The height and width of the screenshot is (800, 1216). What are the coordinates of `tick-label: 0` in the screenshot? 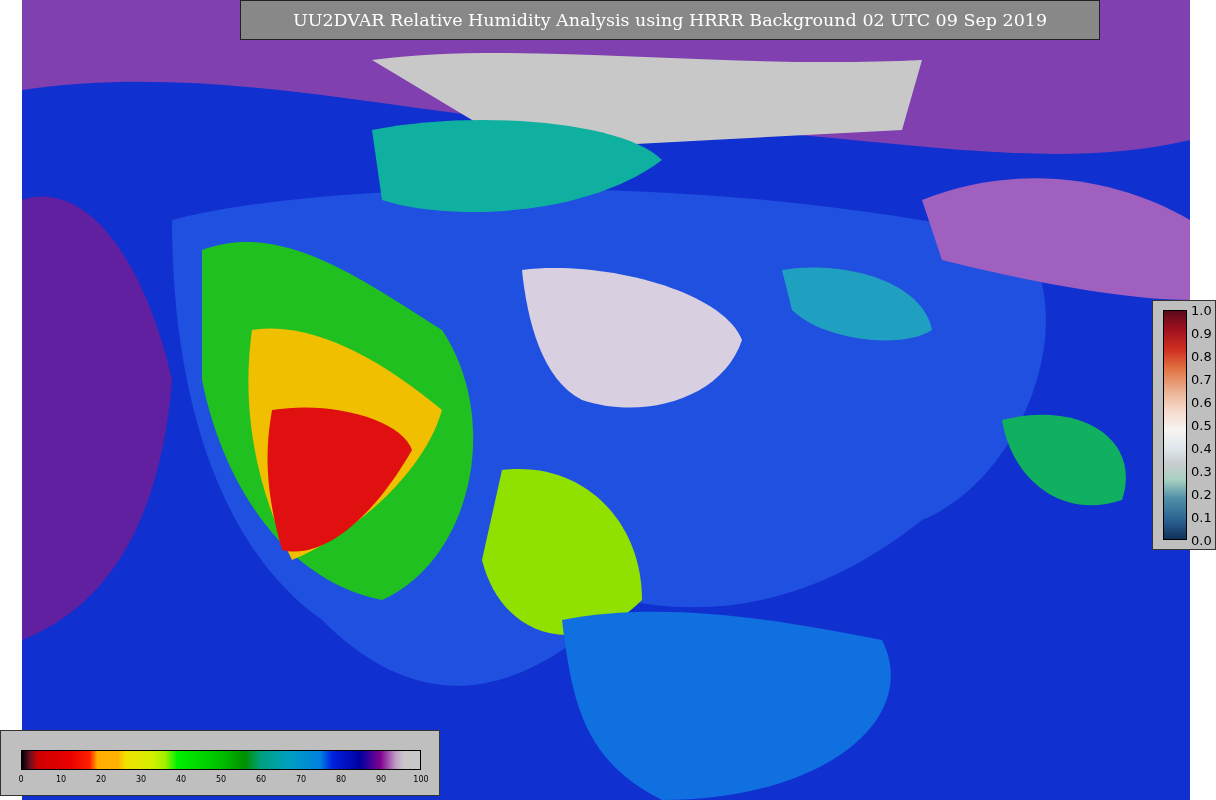 It's located at (21, 779).